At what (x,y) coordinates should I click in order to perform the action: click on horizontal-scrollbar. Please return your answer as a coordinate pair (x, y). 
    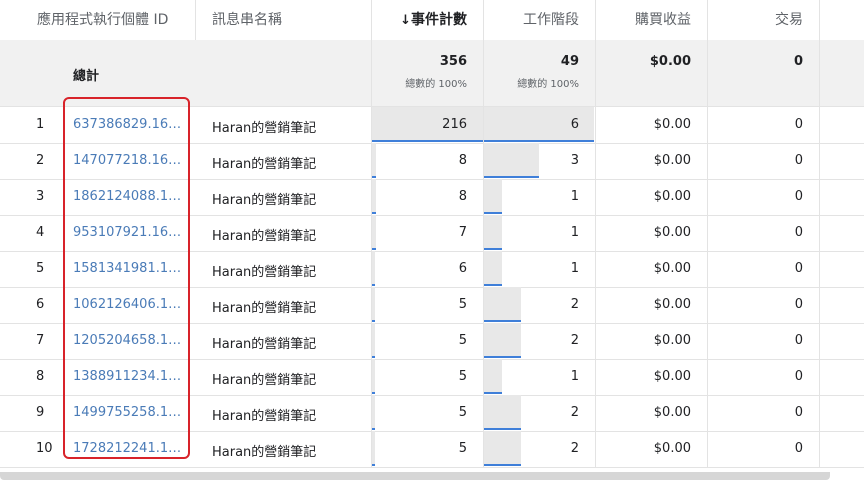
    Looking at the image, I should click on (415, 476).